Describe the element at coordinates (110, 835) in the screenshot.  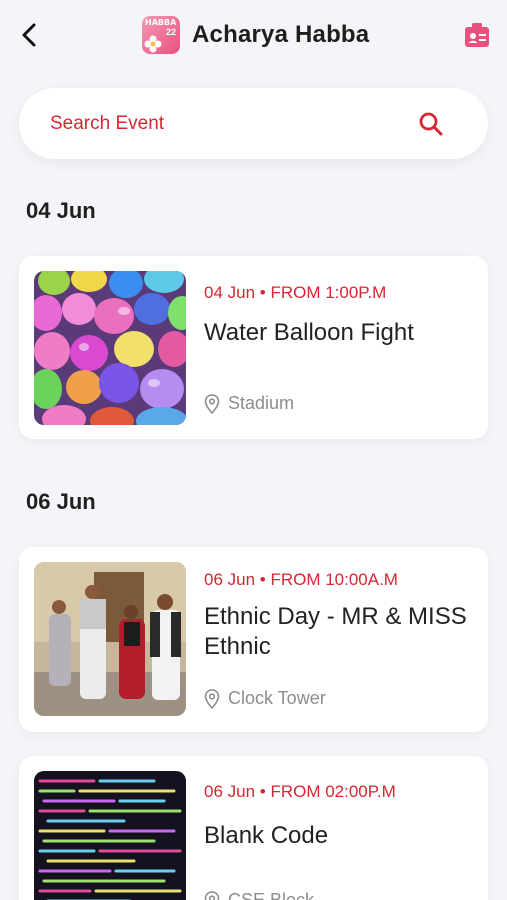
I see `event-image-code` at that location.